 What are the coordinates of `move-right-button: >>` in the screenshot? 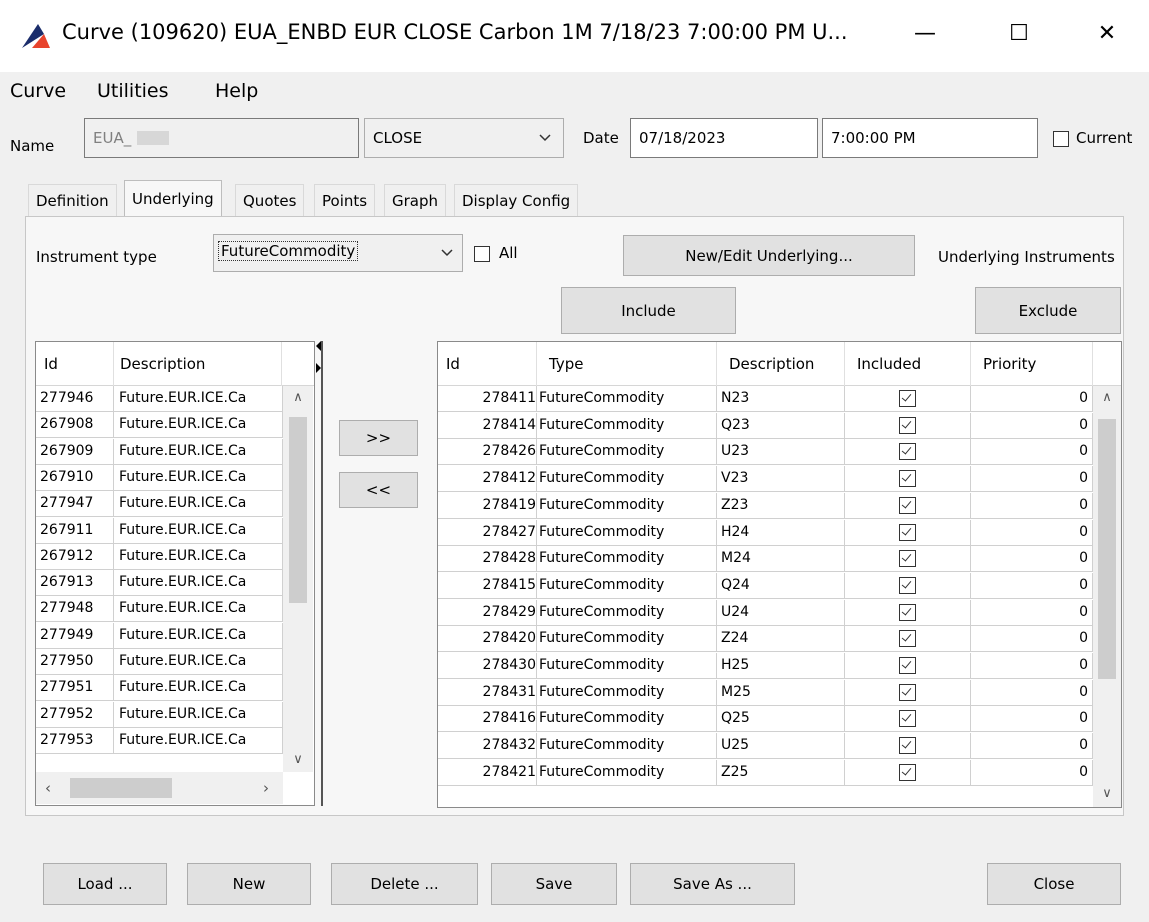 It's located at (378, 438).